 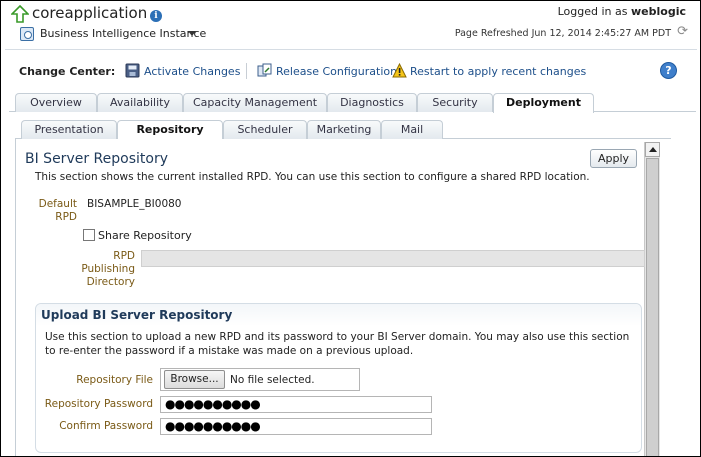 What do you see at coordinates (682, 31) in the screenshot?
I see `refresh-icon: ⟳` at bounding box center [682, 31].